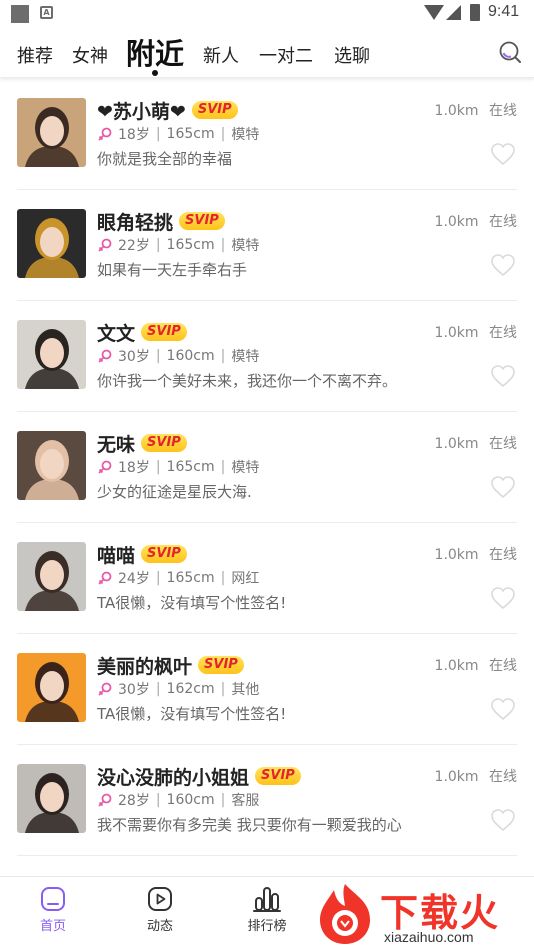 This screenshot has width=534, height=950. I want to click on user-name: 文文, so click(116, 333).